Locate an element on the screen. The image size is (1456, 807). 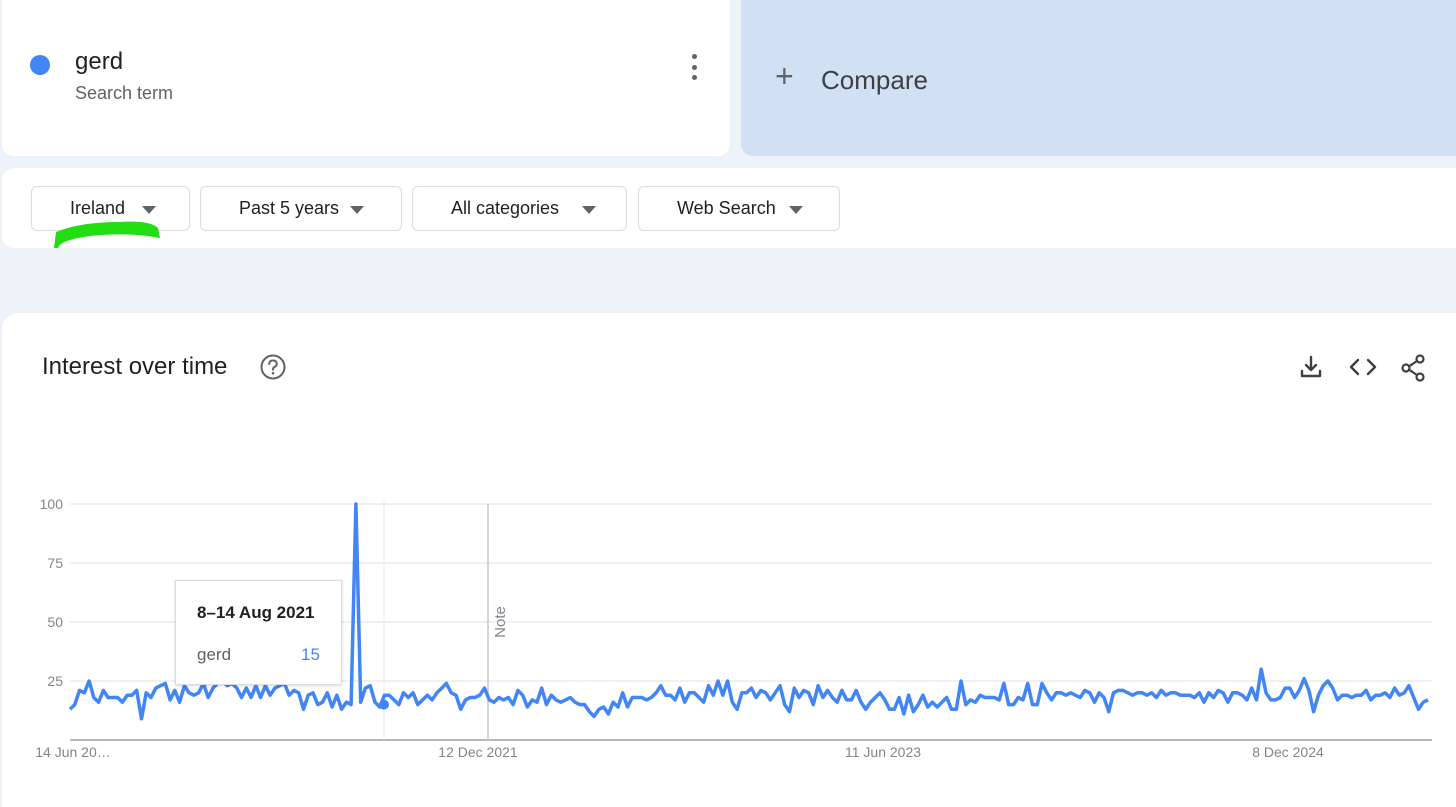
hover-point is located at coordinates (384, 704).